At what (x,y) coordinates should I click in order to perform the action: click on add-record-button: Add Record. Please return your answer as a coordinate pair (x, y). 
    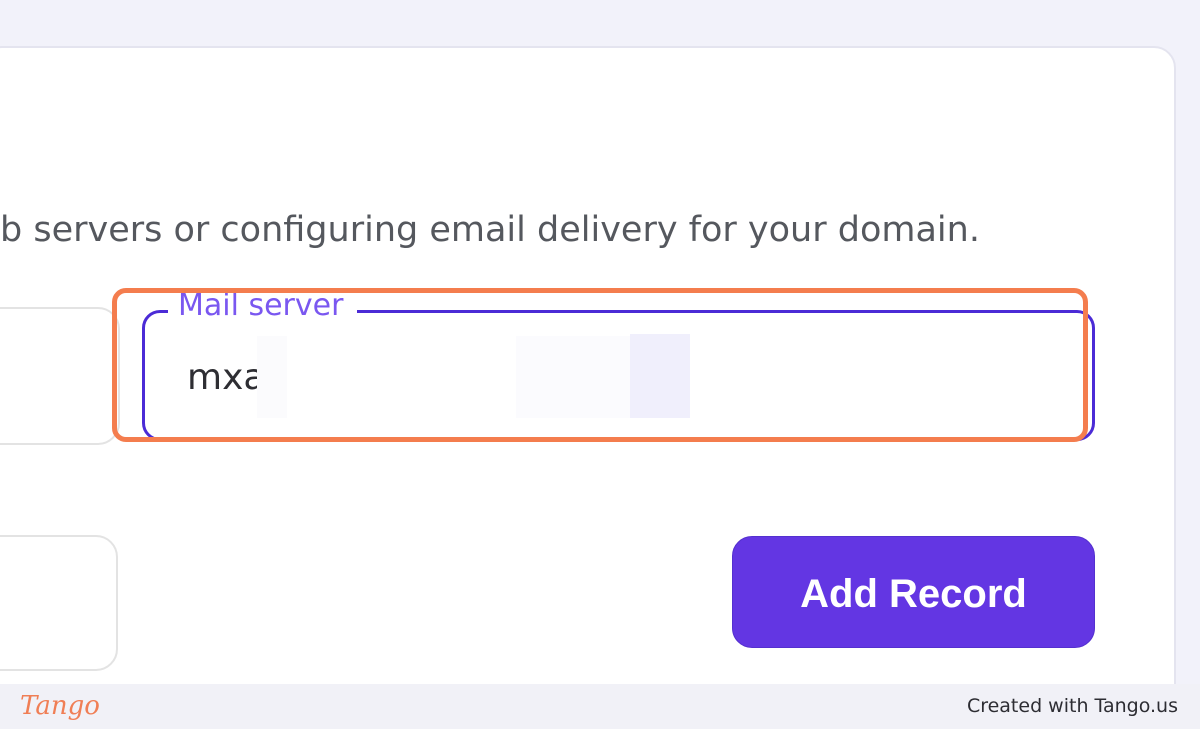
    Looking at the image, I should click on (913, 592).